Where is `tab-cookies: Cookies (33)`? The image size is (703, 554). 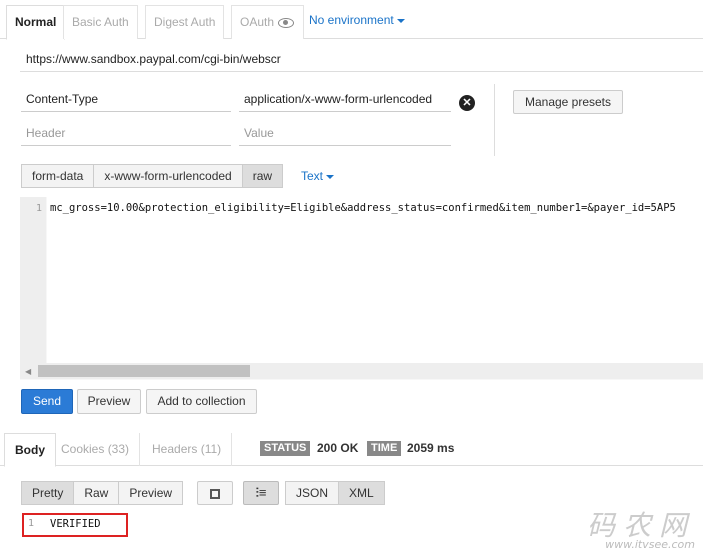
tab-cookies: Cookies (33) is located at coordinates (96, 449).